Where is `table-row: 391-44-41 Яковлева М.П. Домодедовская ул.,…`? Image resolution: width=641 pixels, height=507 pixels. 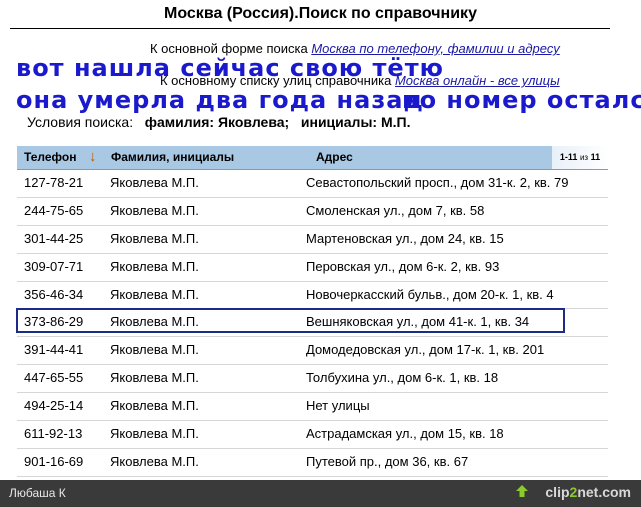 table-row: 391-44-41 Яковлева М.П. Домодедовская ул.,… is located at coordinates (312, 351).